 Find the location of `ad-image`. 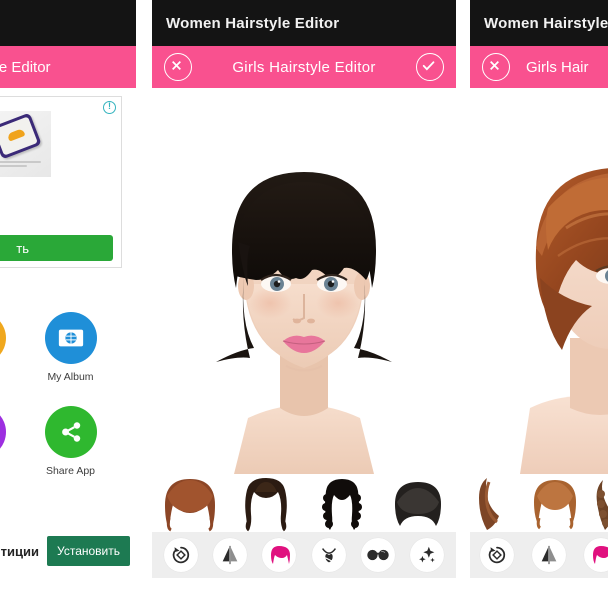

ad-image is located at coordinates (25, 144).